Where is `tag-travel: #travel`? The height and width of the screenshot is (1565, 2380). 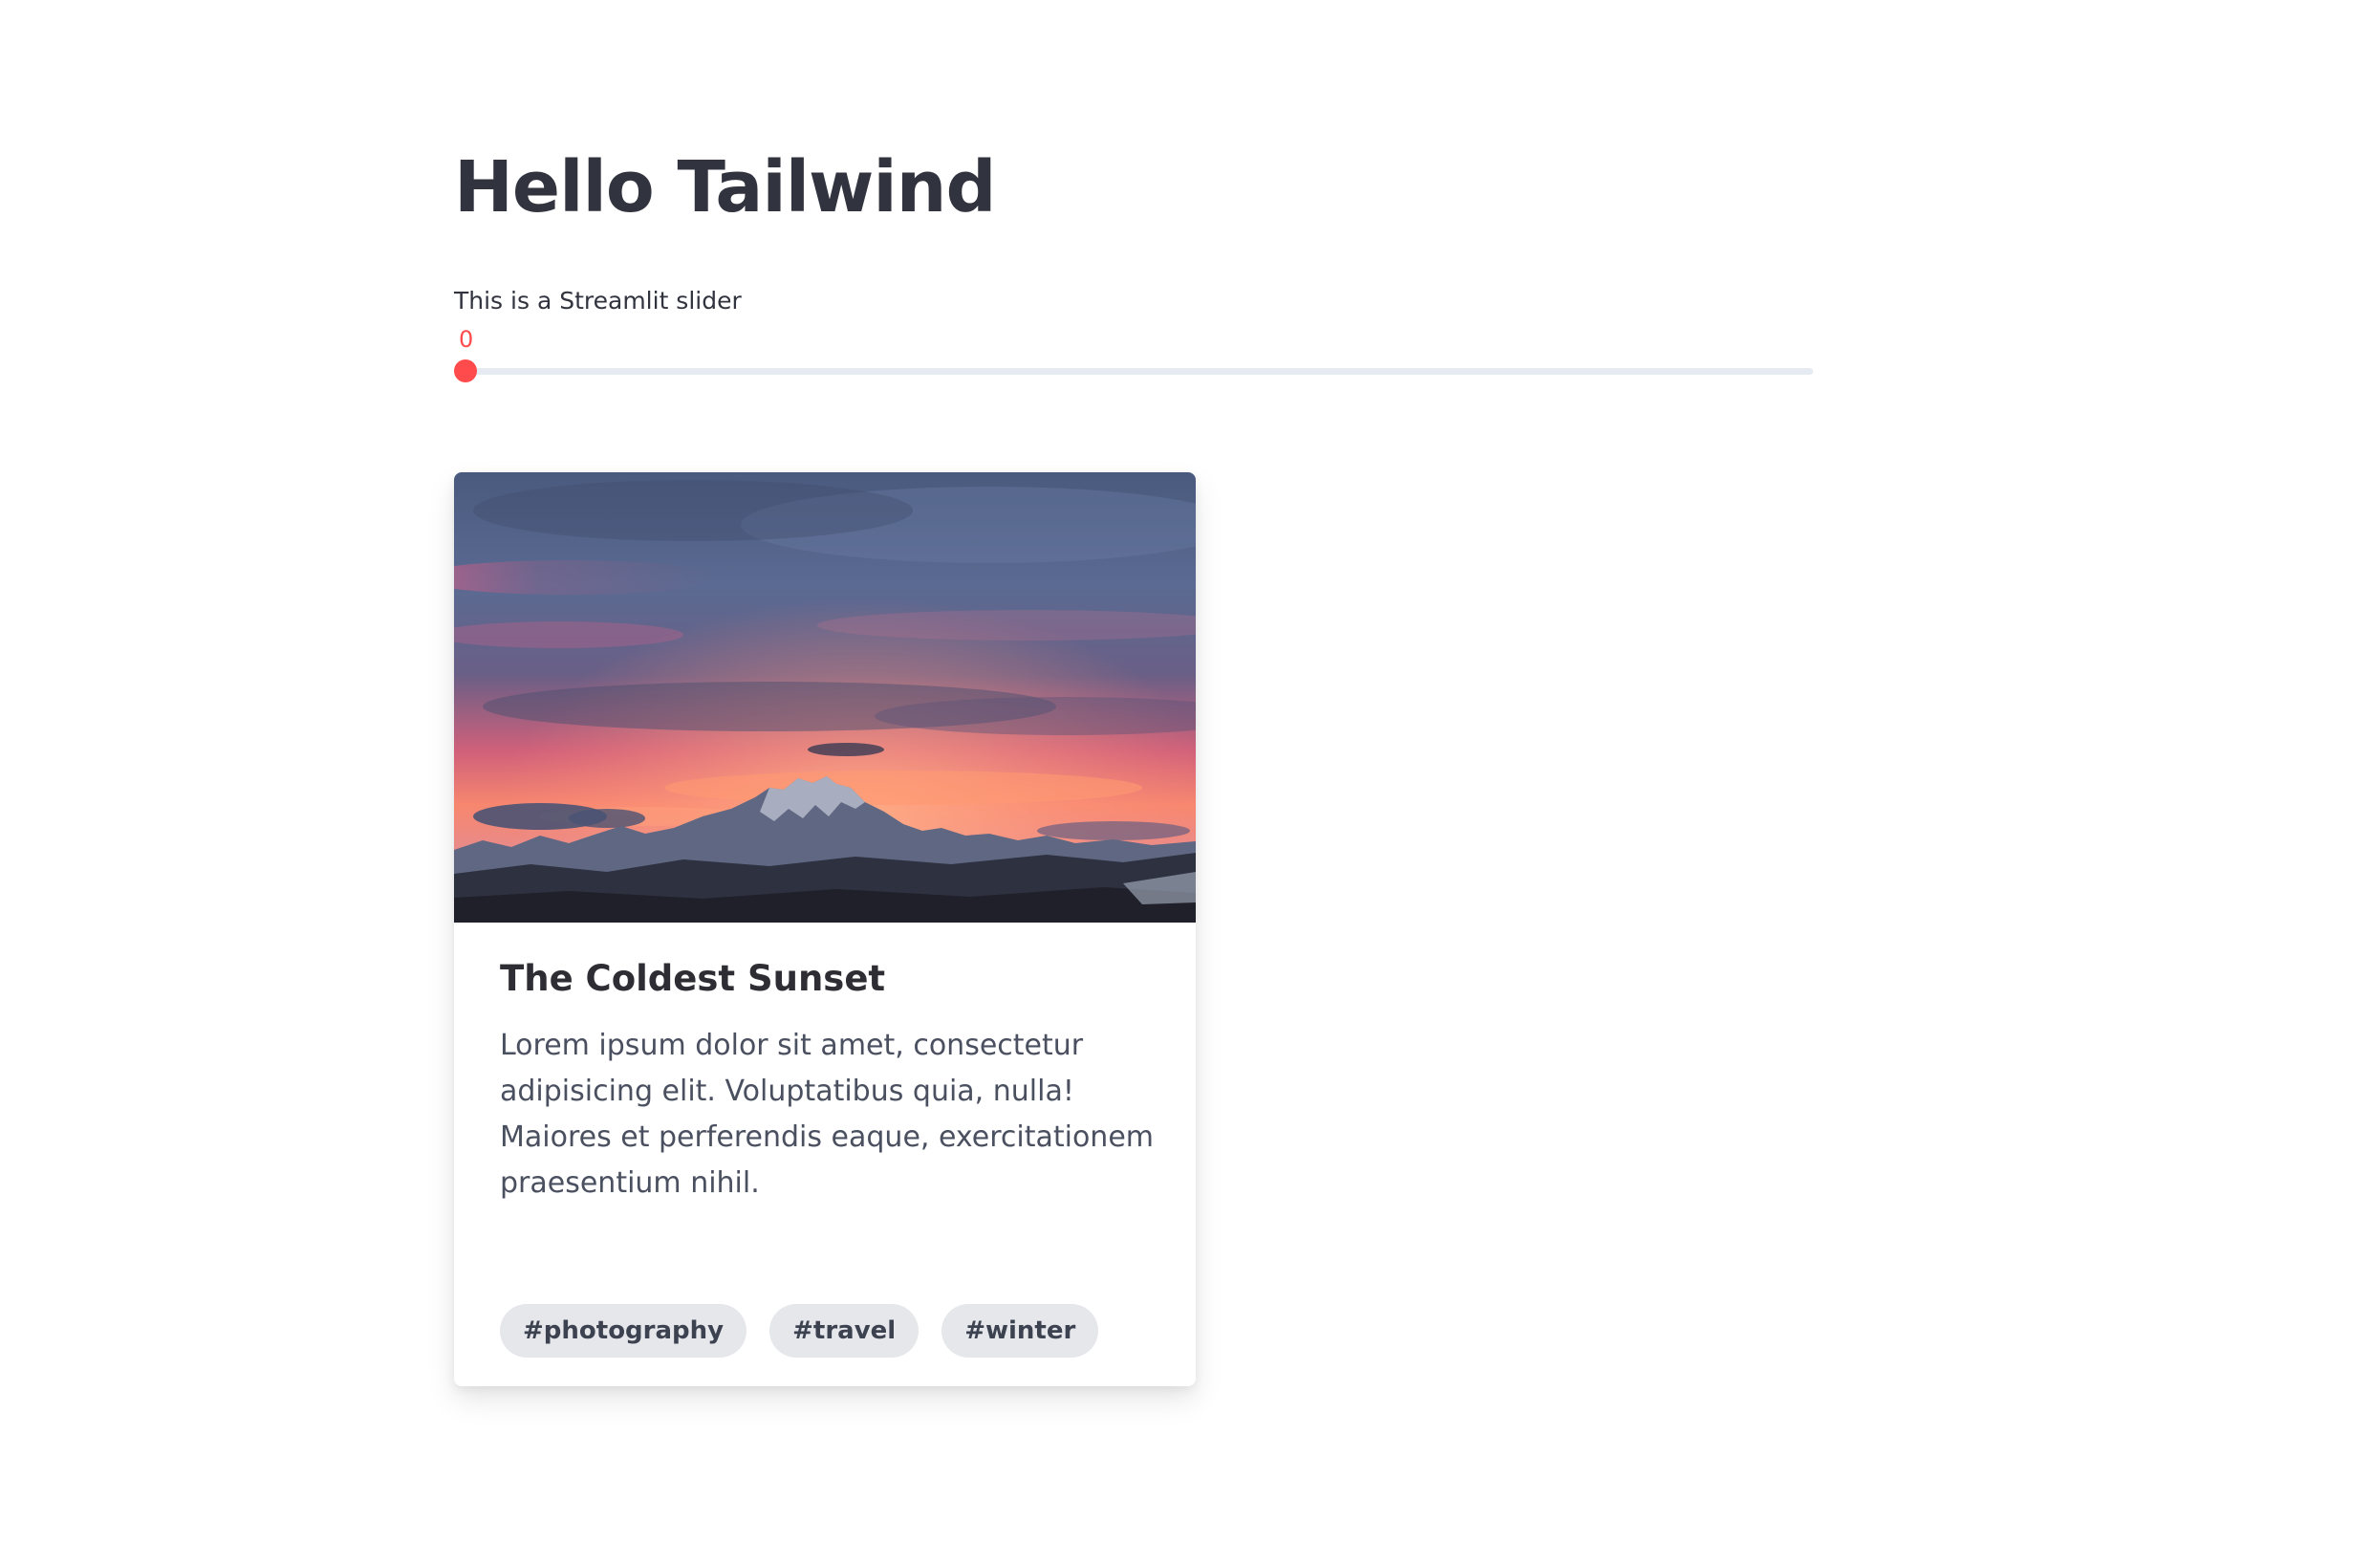 tag-travel: #travel is located at coordinates (844, 1331).